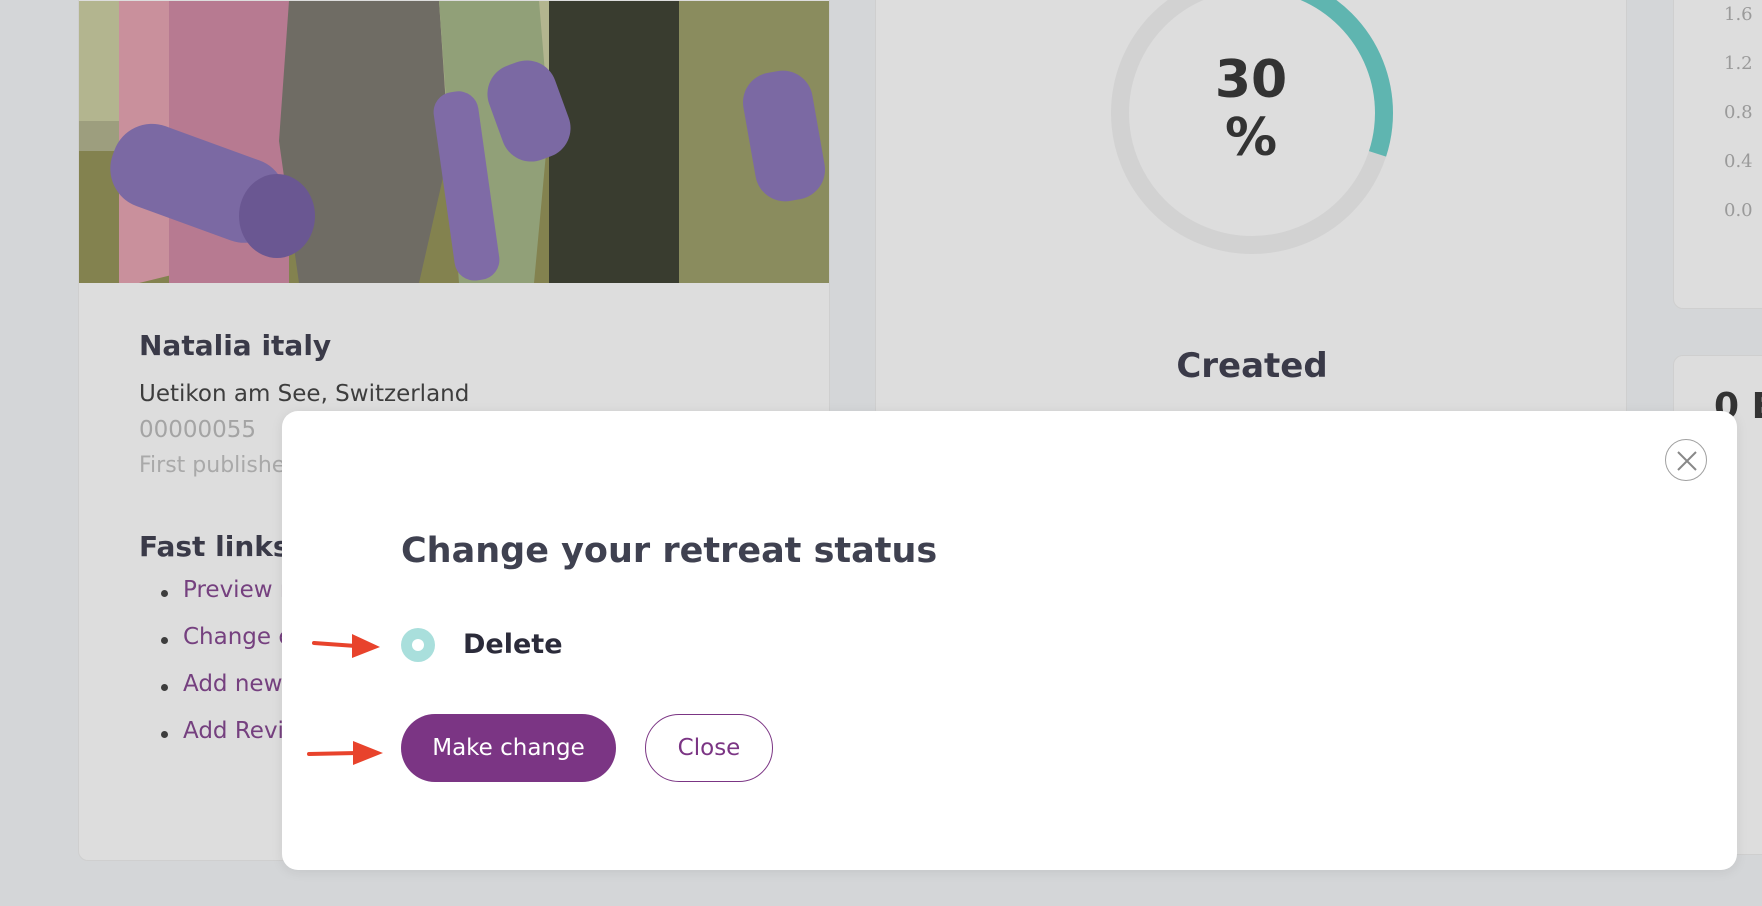 This screenshot has width=1762, height=906. I want to click on y-tick-label: 1.6, so click(1738, 14).